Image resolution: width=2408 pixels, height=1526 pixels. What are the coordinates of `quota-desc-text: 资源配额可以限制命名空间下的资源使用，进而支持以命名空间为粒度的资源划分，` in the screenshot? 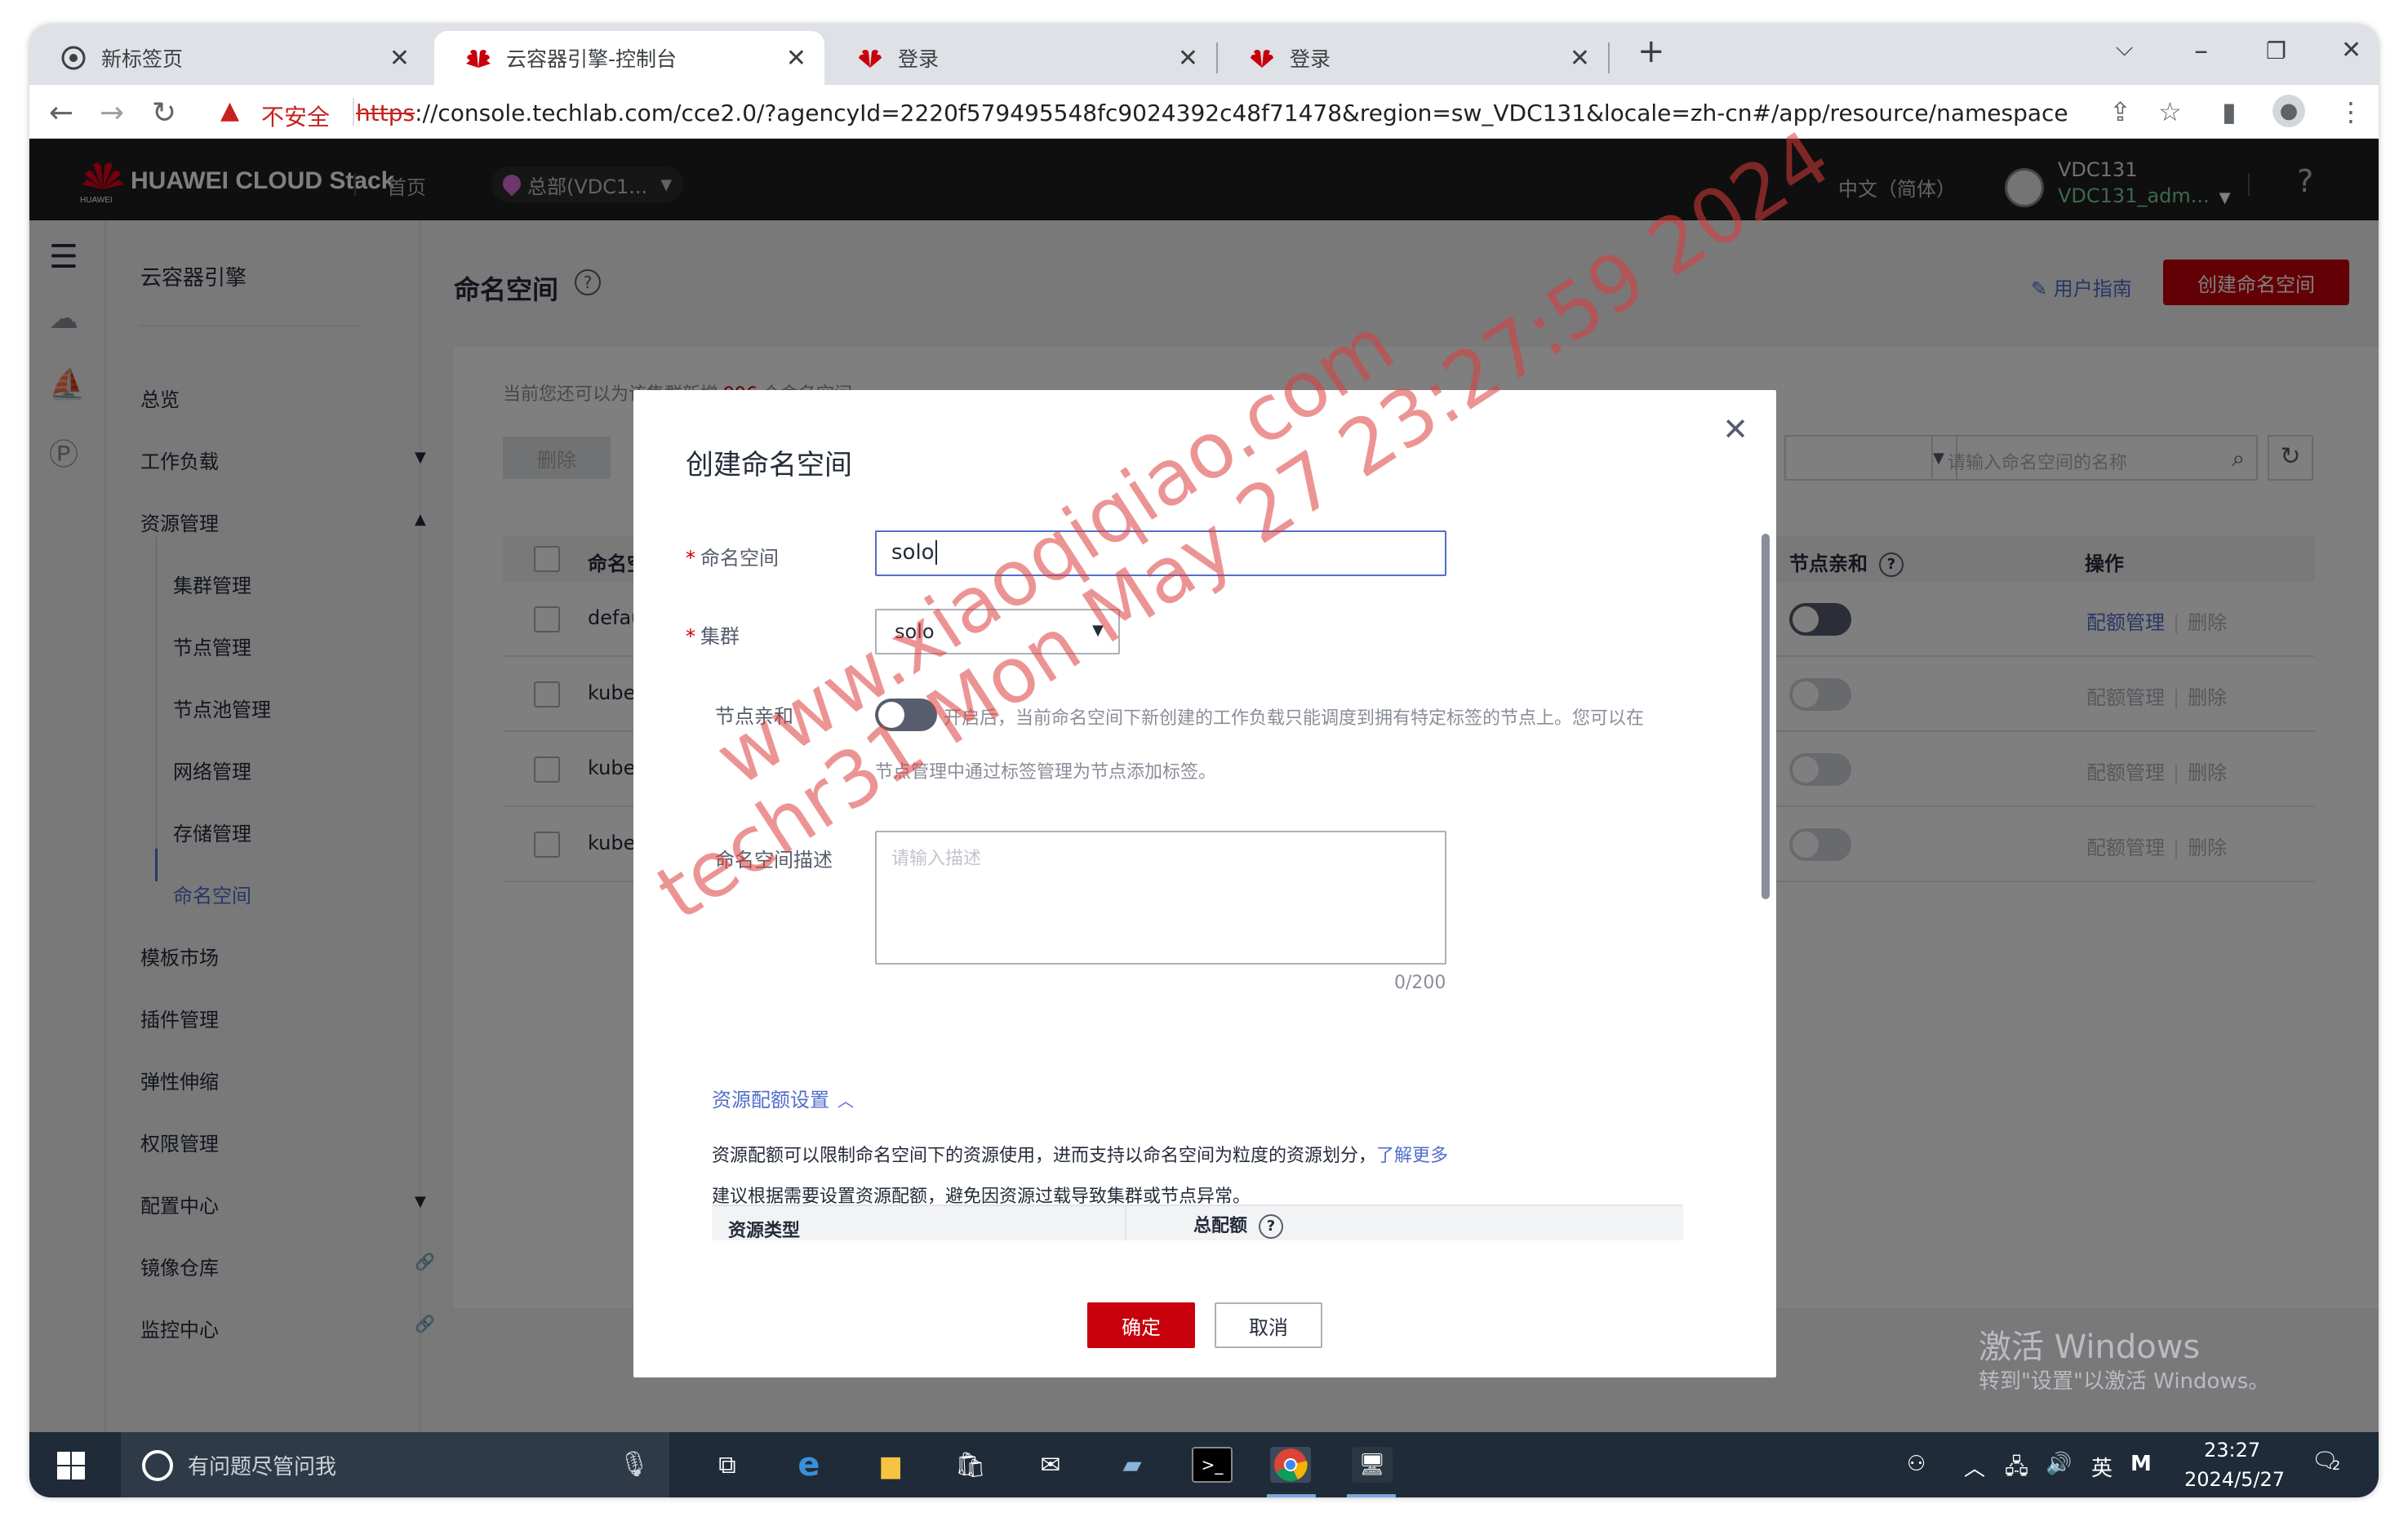 It's located at (1044, 1156).